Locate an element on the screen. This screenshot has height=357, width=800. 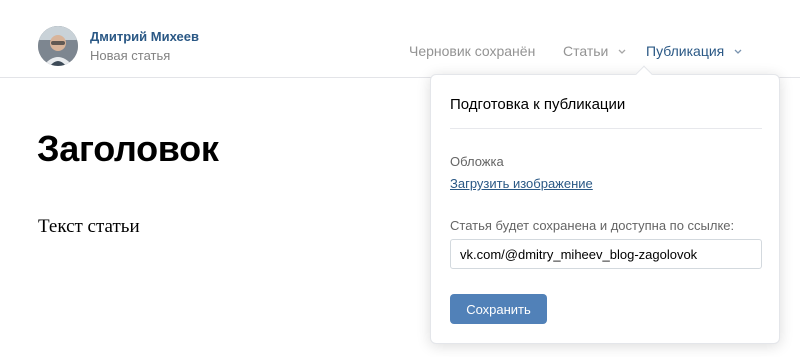
popup-divider is located at coordinates (606, 128).